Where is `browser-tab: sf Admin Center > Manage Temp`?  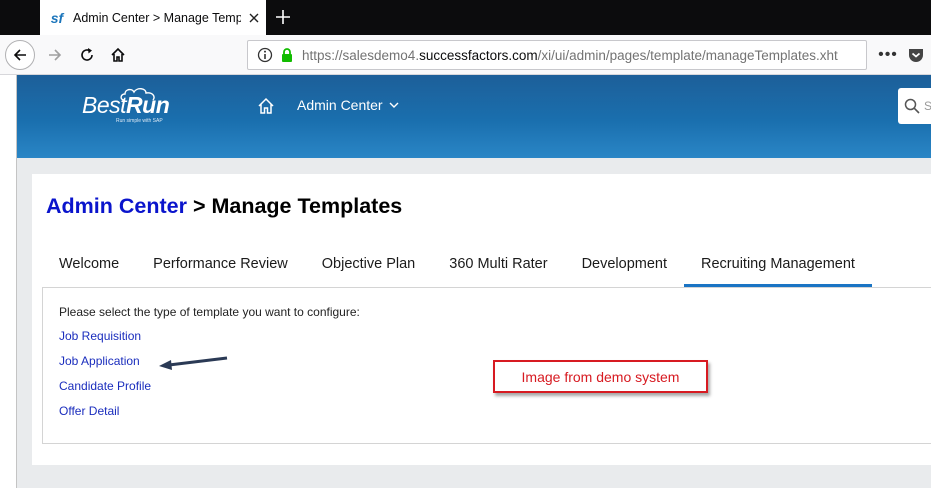
browser-tab: sf Admin Center > Manage Temp is located at coordinates (153, 17).